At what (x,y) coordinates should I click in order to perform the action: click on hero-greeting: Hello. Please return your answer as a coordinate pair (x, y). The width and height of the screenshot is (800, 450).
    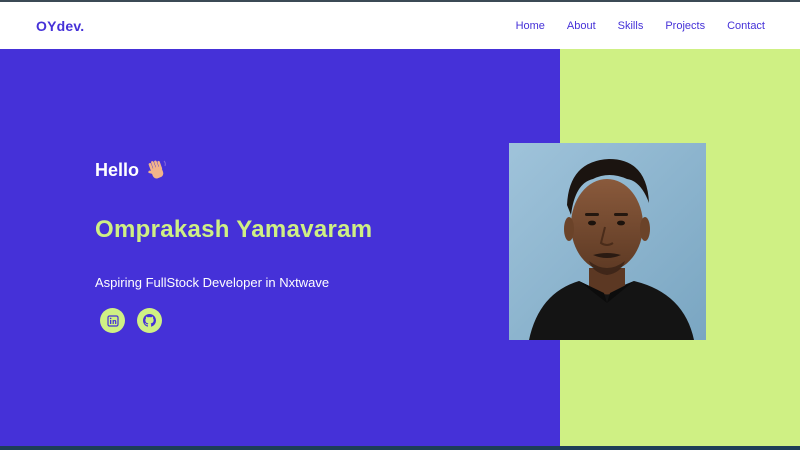
    Looking at the image, I should click on (132, 170).